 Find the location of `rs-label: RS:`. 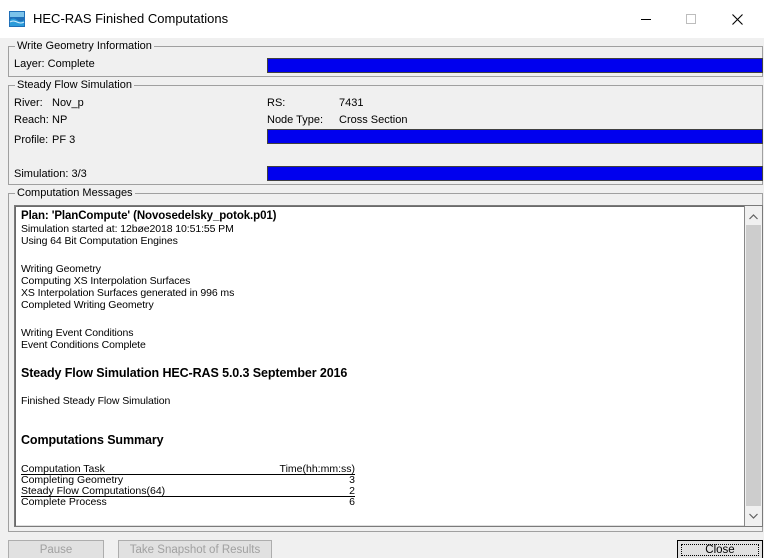

rs-label: RS: is located at coordinates (276, 103).